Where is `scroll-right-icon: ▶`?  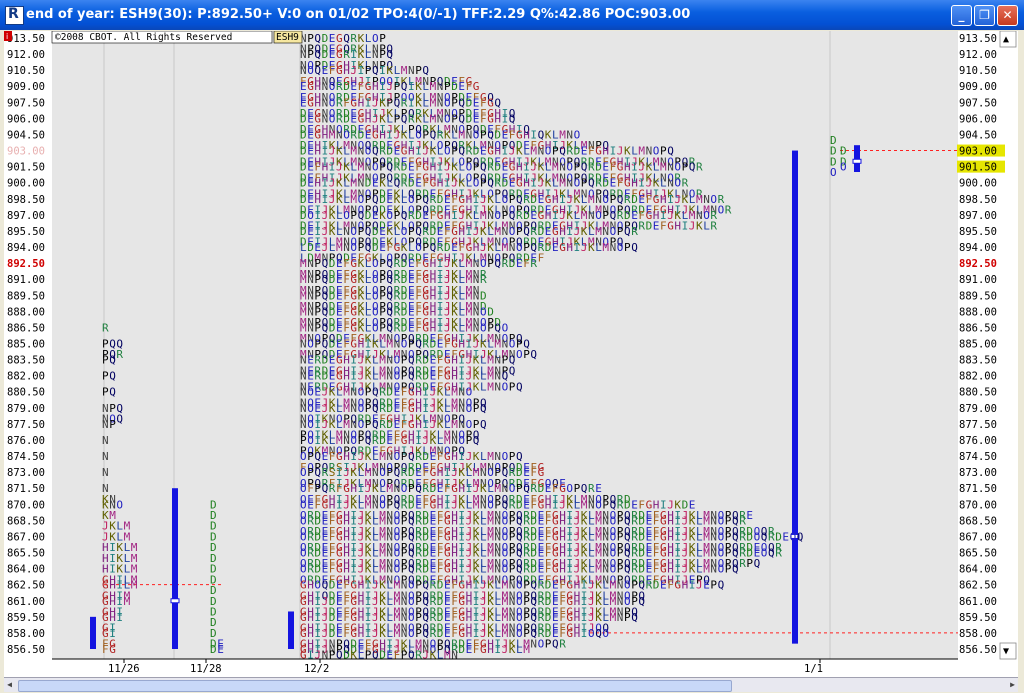
scroll-right-icon: ▶ is located at coordinates (1012, 685).